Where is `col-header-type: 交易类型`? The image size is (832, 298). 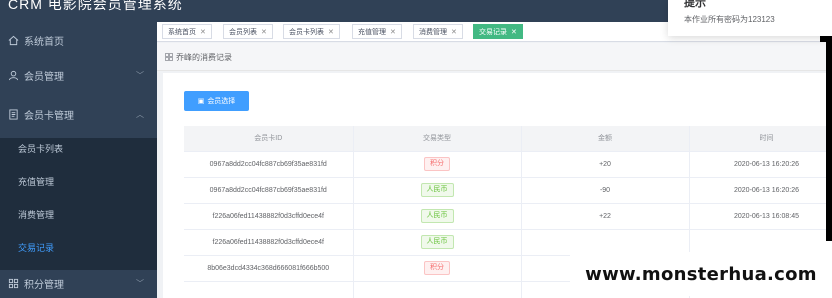
col-header-type: 交易类型 is located at coordinates (437, 139).